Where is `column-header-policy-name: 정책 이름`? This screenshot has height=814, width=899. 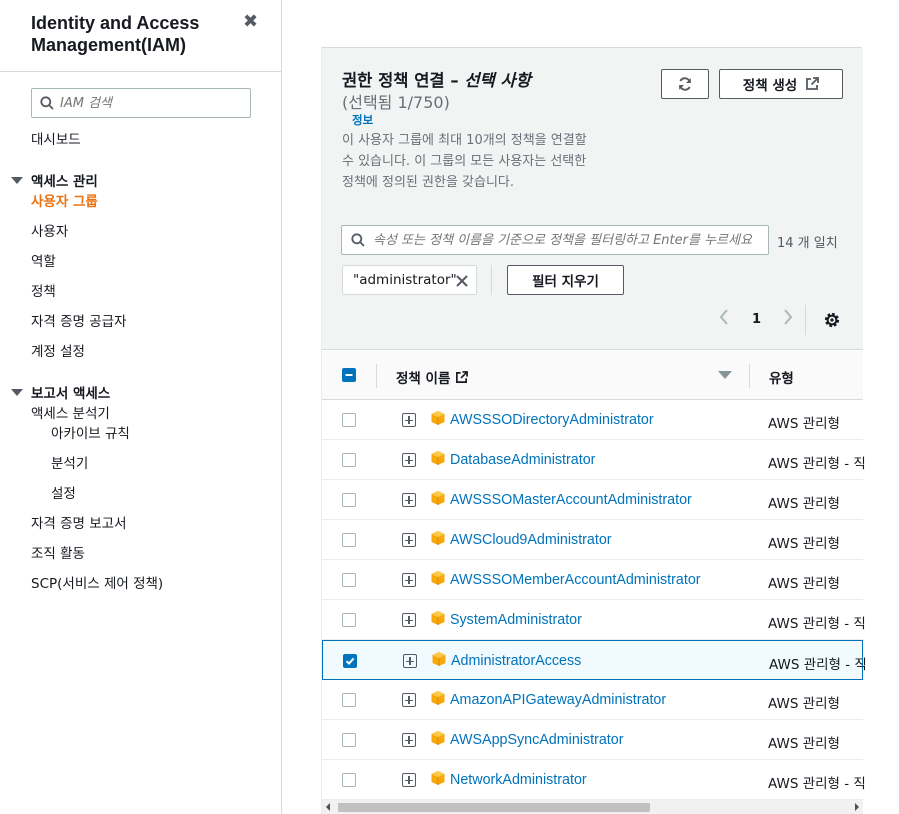 column-header-policy-name: 정책 이름 is located at coordinates (432, 377).